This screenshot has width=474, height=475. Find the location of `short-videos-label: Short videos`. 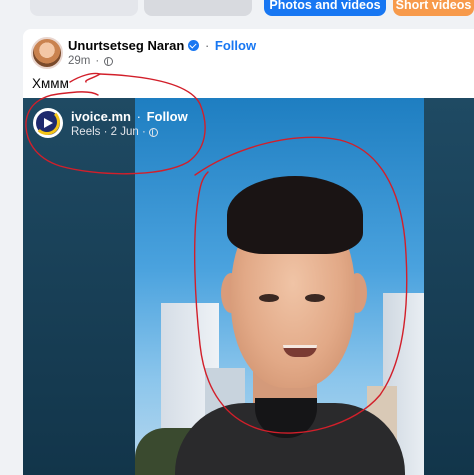

short-videos-label: Short videos is located at coordinates (433, 6).